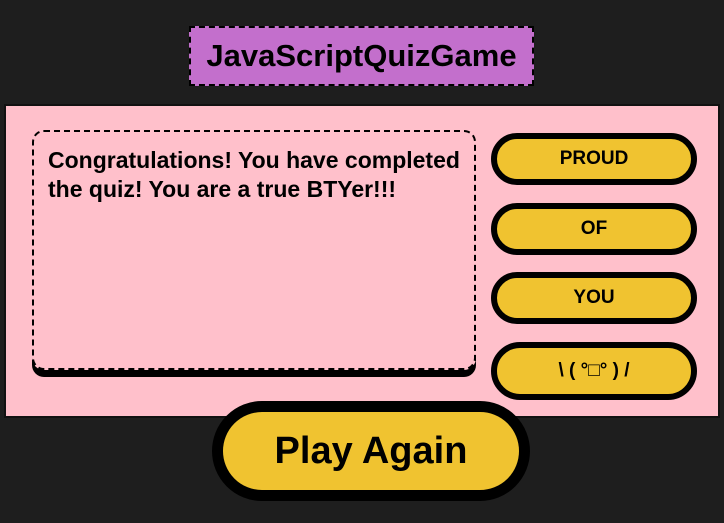  What do you see at coordinates (594, 371) in the screenshot?
I see `answer-button-emoticon: \ ( °□° ) /` at bounding box center [594, 371].